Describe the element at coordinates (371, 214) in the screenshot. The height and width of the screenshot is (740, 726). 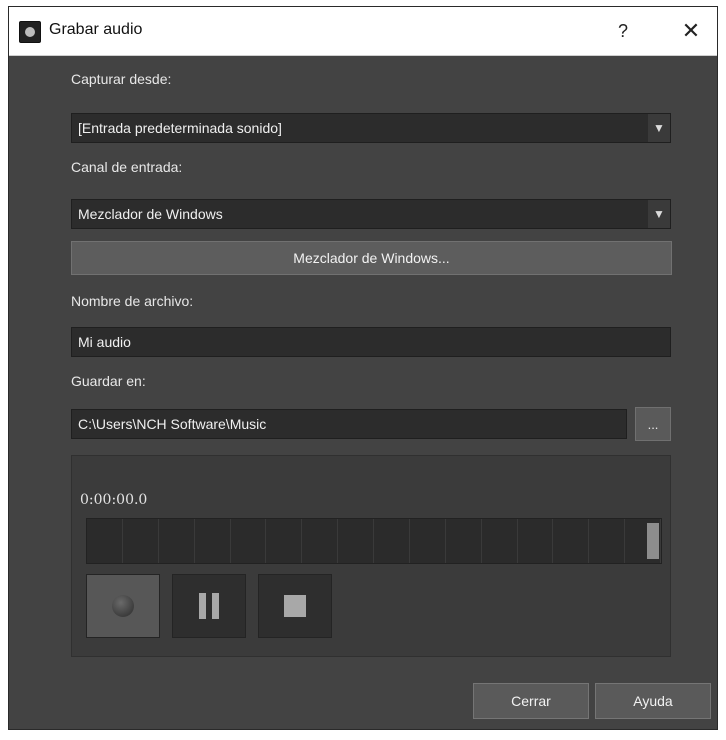
I see `input-channel-select: Mezclador de Windows ▼` at that location.